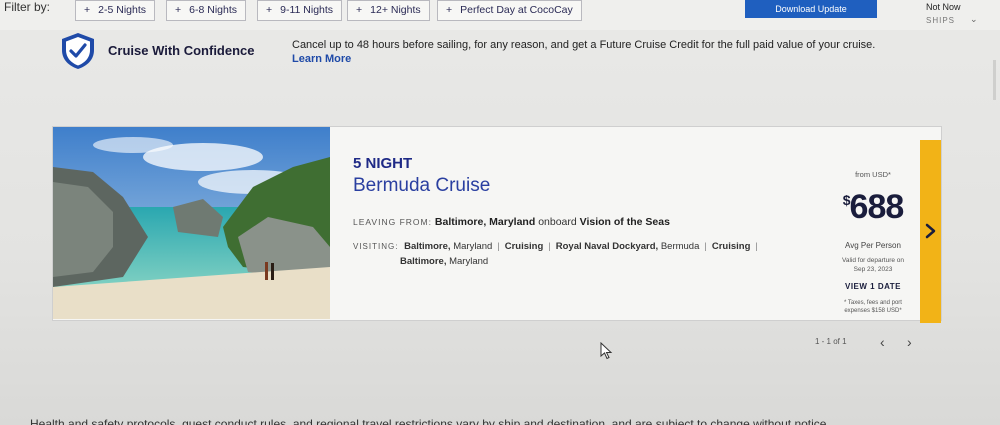 This screenshot has height=425, width=1000. What do you see at coordinates (557, 222) in the screenshot?
I see `onboard-text: onboard` at bounding box center [557, 222].